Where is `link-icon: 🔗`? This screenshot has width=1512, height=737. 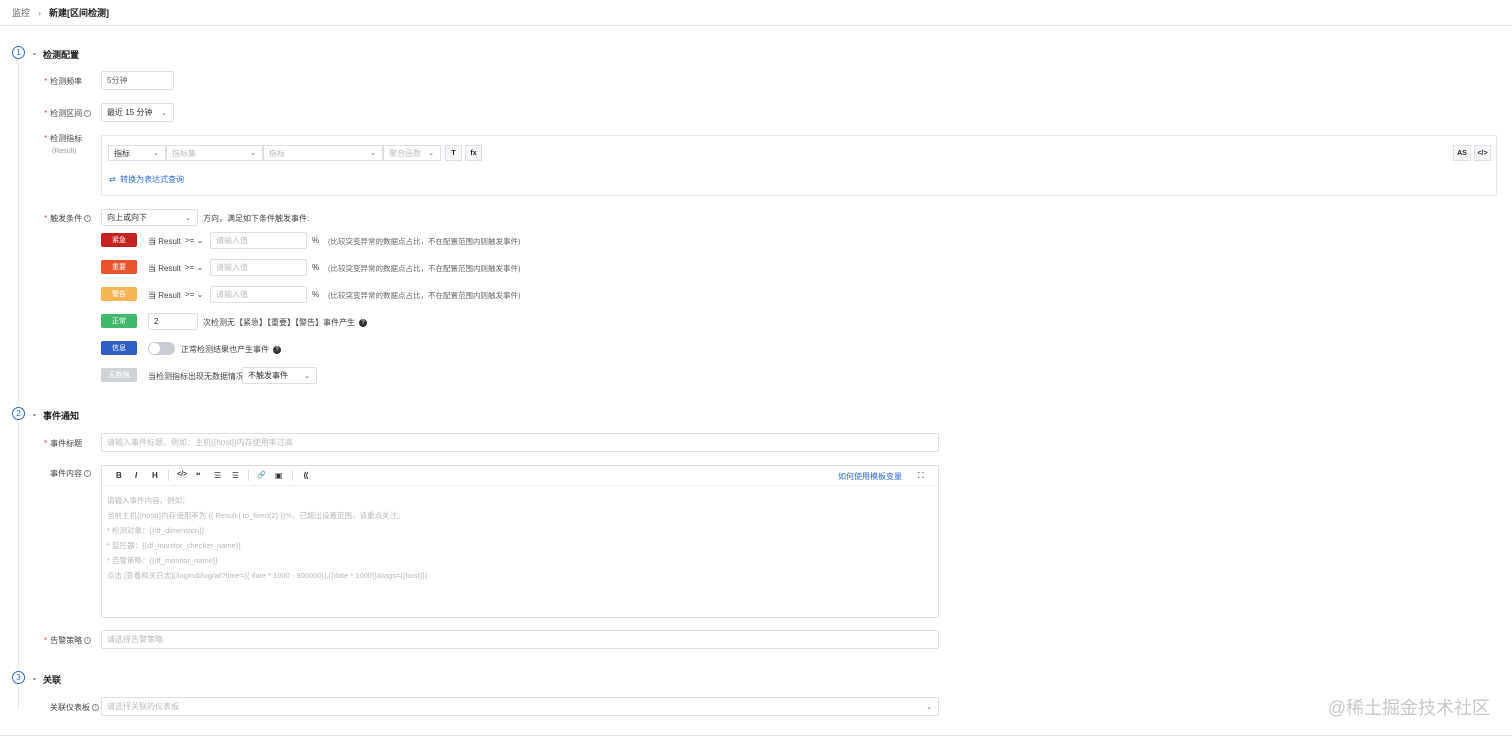 link-icon: 🔗 is located at coordinates (261, 475).